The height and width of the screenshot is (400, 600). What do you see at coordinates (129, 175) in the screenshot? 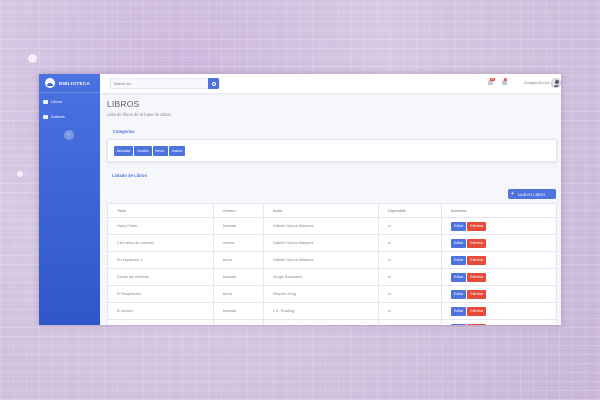
I see `books-list-title: Listado de Libros` at bounding box center [129, 175].